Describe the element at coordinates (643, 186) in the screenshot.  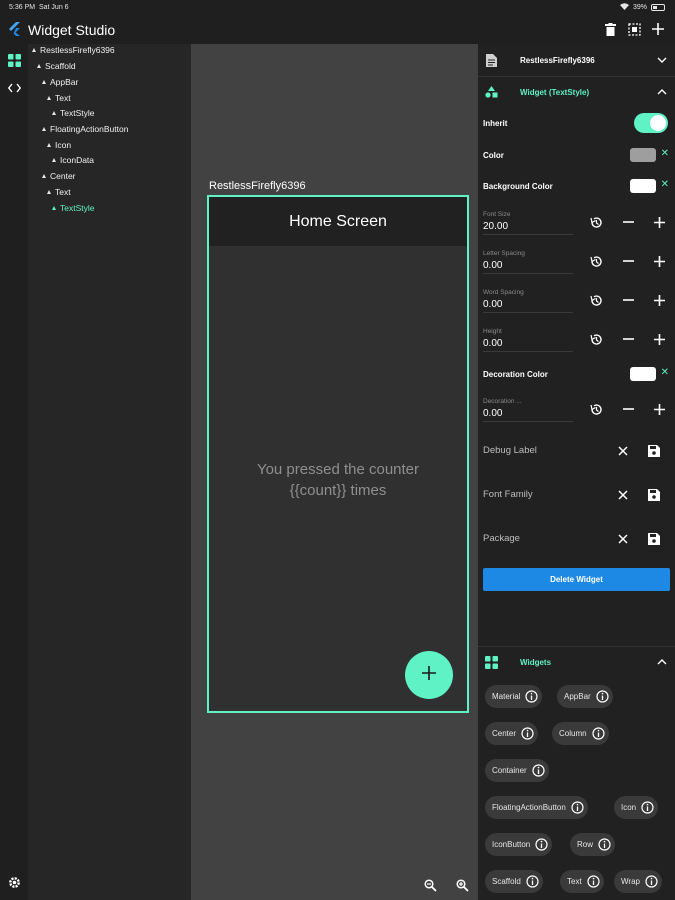
I see `background-color-swatch` at that location.